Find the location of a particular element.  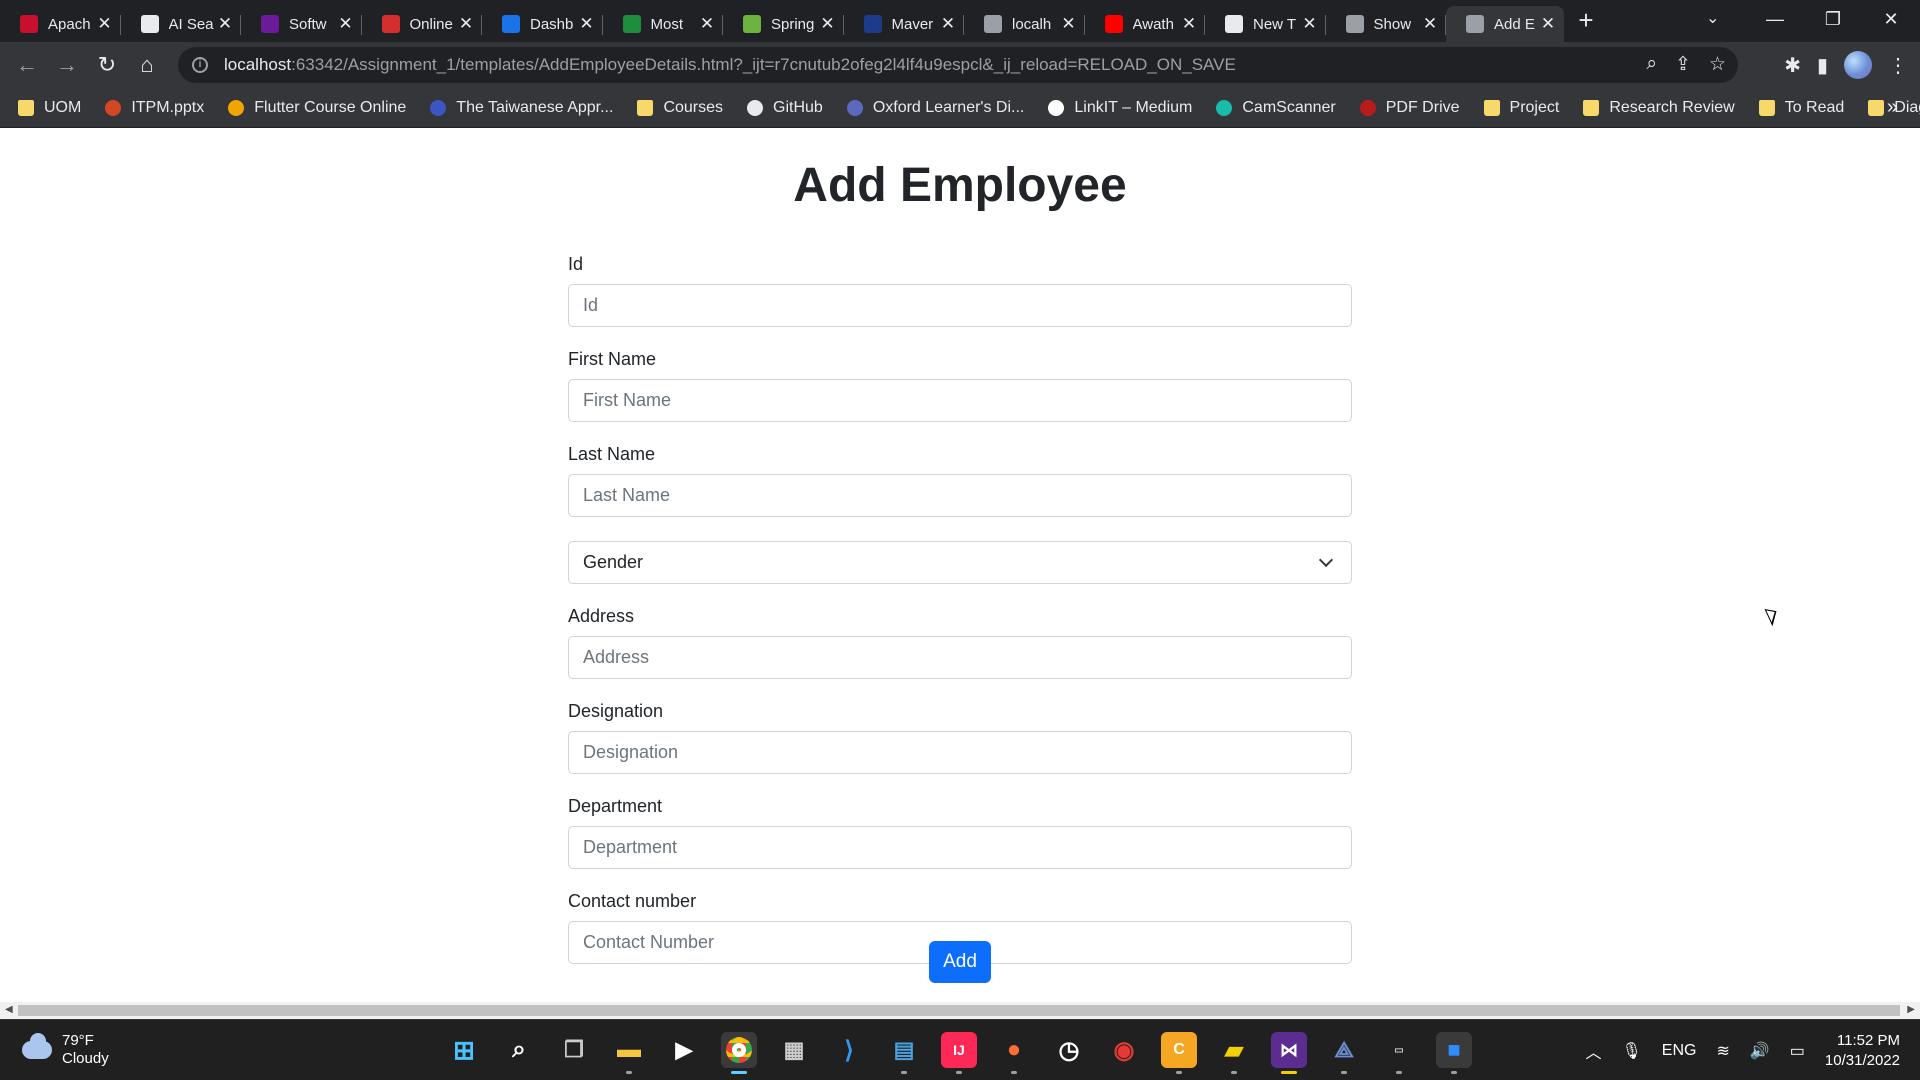

bookmark-item: To Read is located at coordinates (1801, 108).